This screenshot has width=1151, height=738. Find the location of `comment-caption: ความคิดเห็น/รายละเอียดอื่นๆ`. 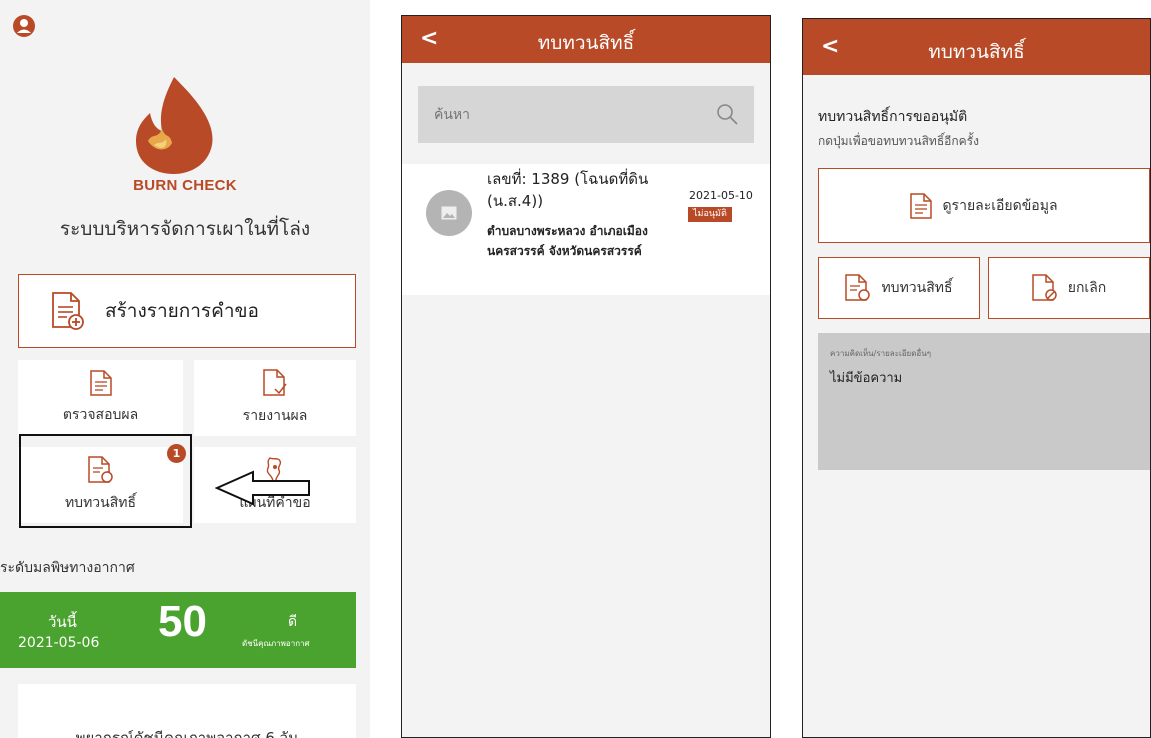

comment-caption: ความคิดเห็น/รายละเอียดอื่นๆ is located at coordinates (880, 353).